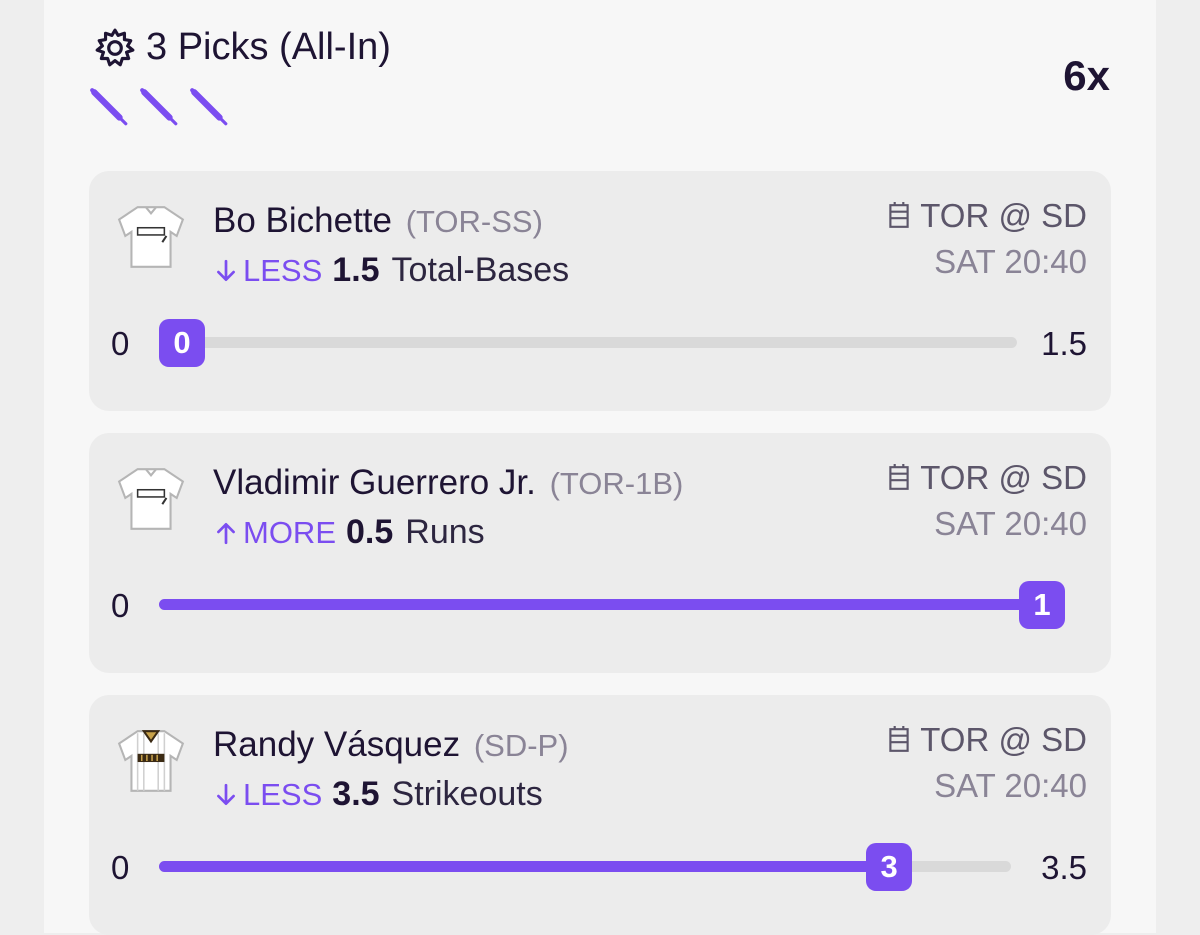  Describe the element at coordinates (521, 745) in the screenshot. I see `player-team-position: (SD-P)` at that location.